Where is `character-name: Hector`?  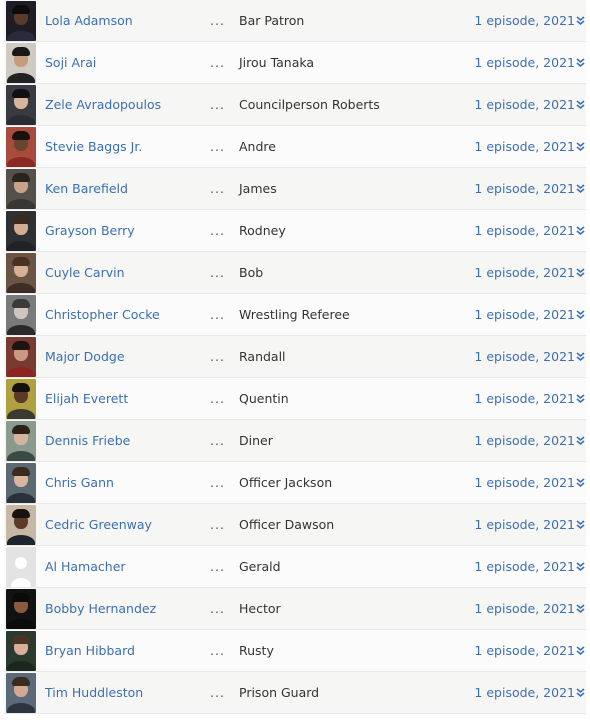 character-name: Hector is located at coordinates (260, 608).